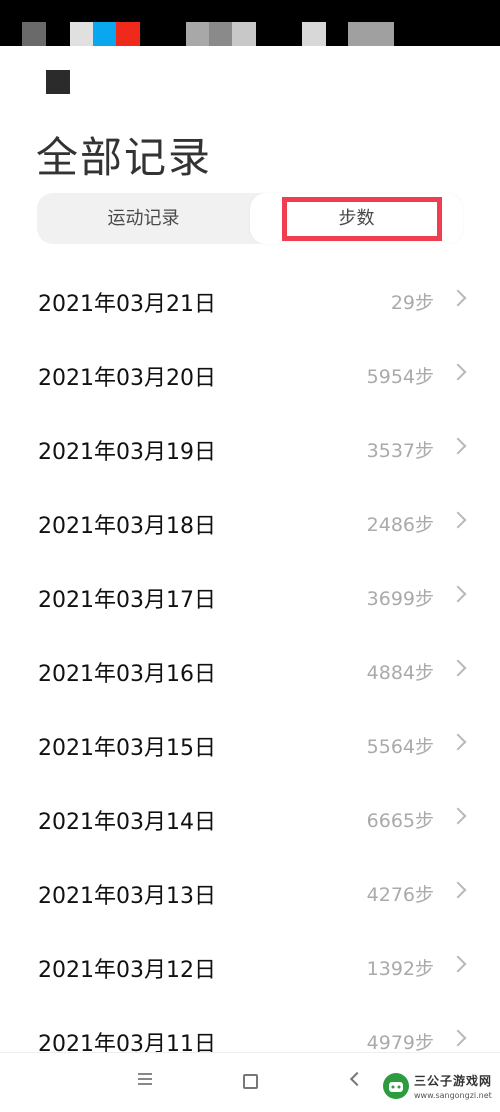 Image resolution: width=500 pixels, height=1112 pixels. Describe the element at coordinates (124, 157) in the screenshot. I see `page-title: 全部记录` at that location.